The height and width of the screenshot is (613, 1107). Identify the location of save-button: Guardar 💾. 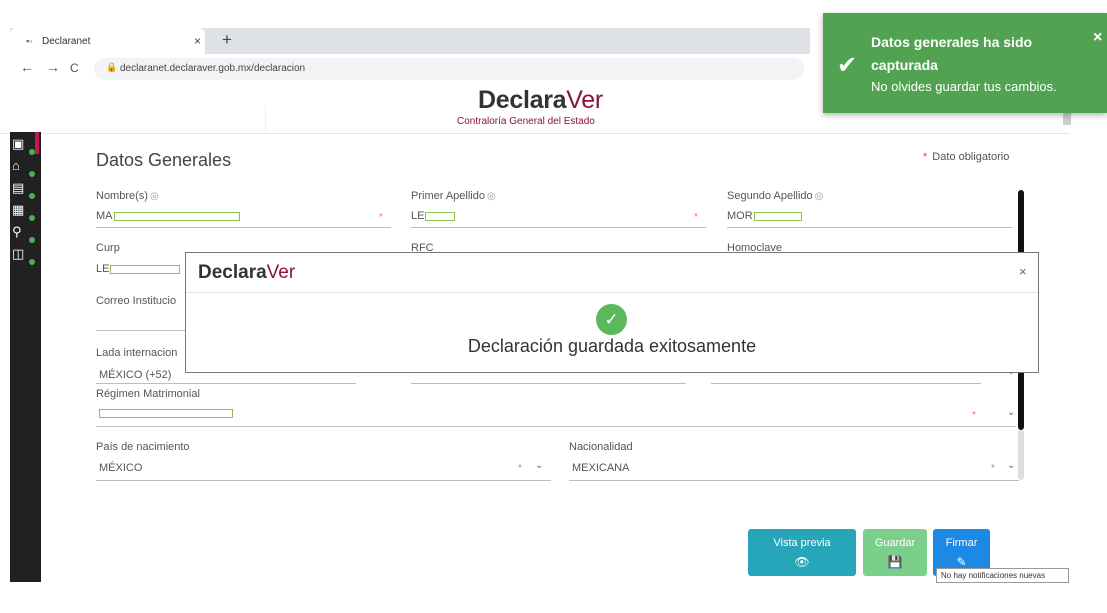
(895, 552).